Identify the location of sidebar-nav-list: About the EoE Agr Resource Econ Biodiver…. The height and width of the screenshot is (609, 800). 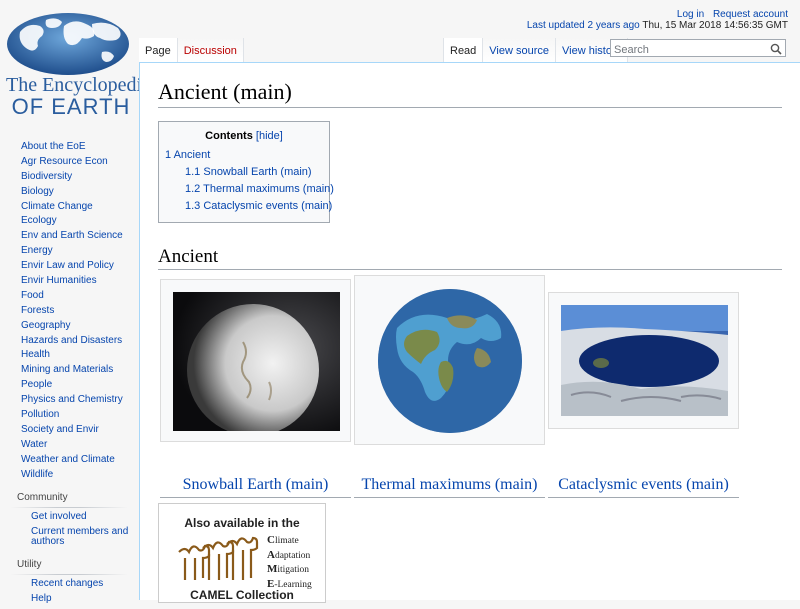
(69, 311).